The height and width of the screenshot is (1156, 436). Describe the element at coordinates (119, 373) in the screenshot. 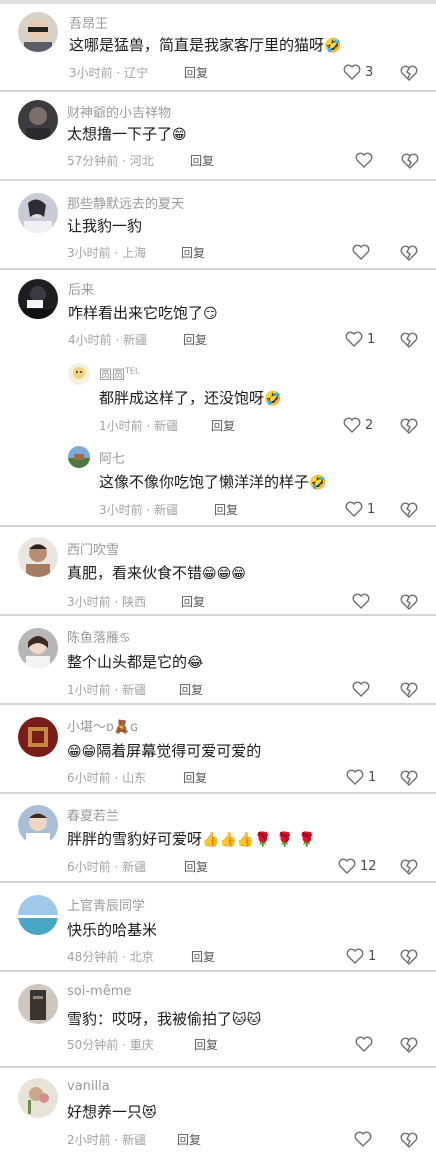

I see `comment-author: 圆圆TEL` at that location.